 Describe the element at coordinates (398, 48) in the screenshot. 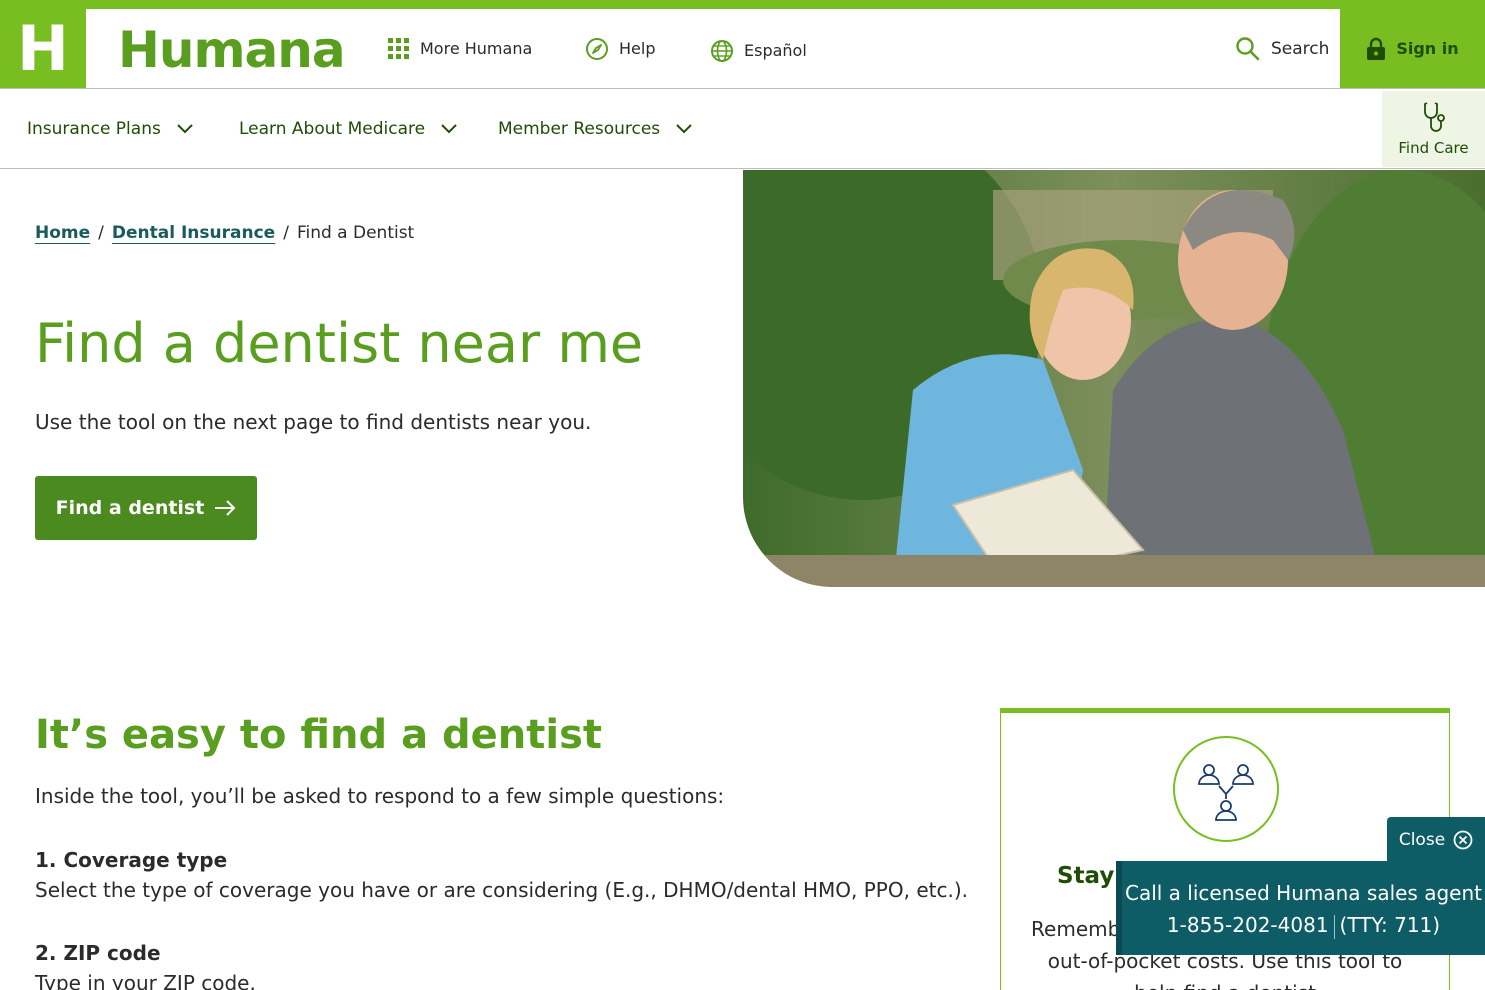

I see `grid-icon` at that location.